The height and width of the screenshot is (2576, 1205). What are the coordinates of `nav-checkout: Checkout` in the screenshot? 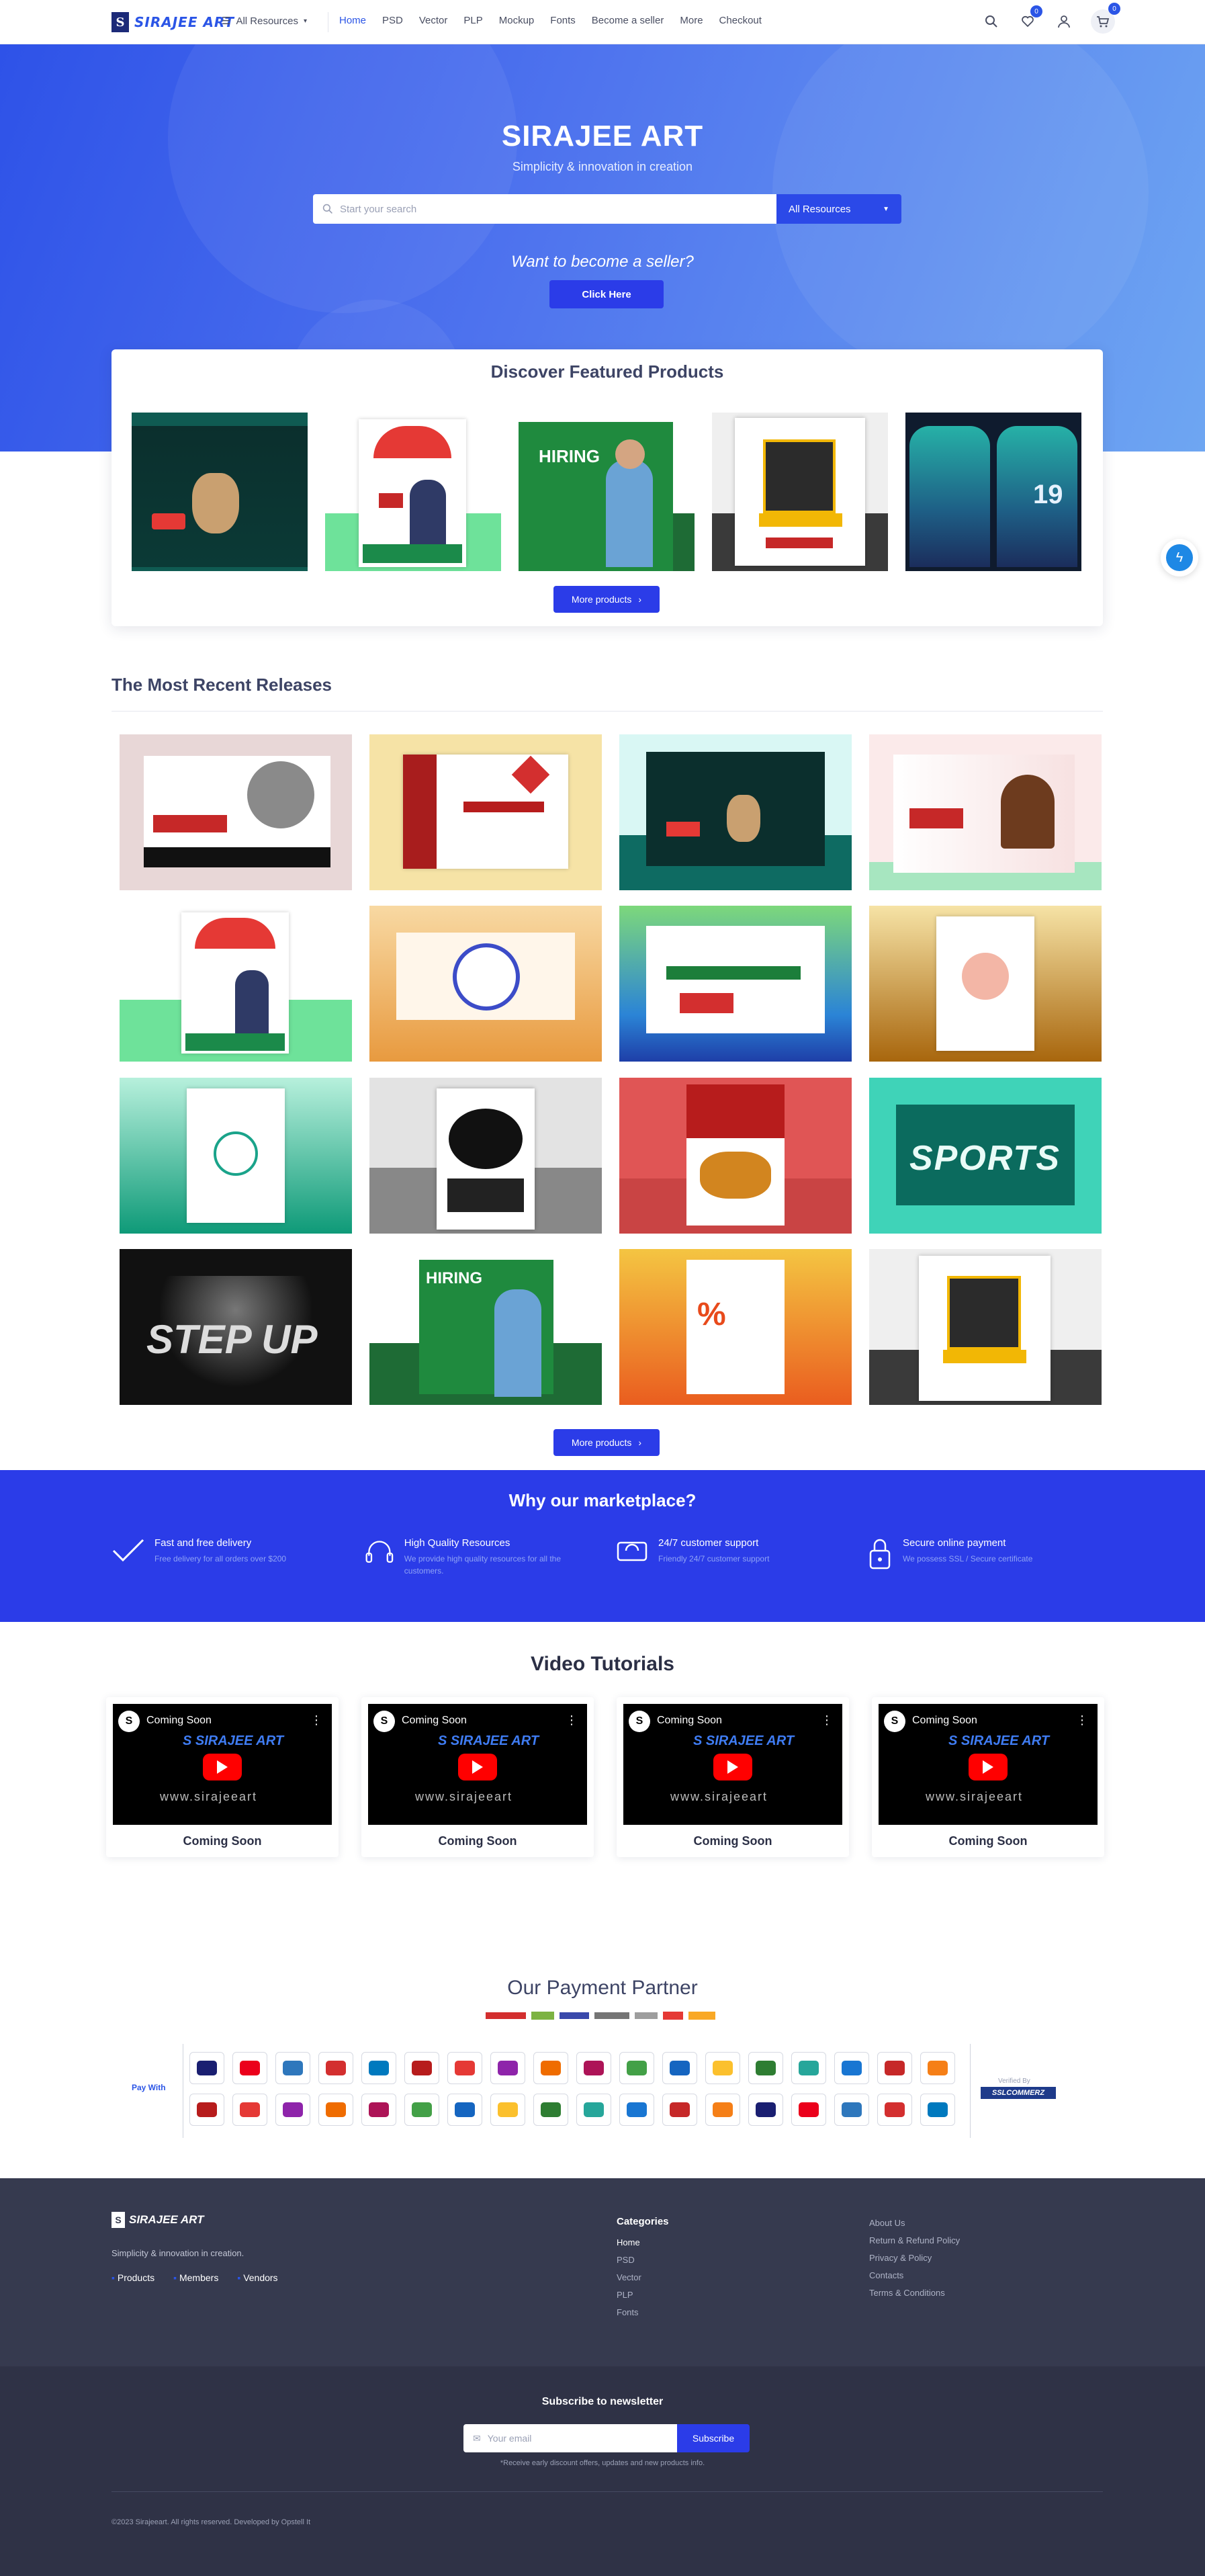 It's located at (740, 20).